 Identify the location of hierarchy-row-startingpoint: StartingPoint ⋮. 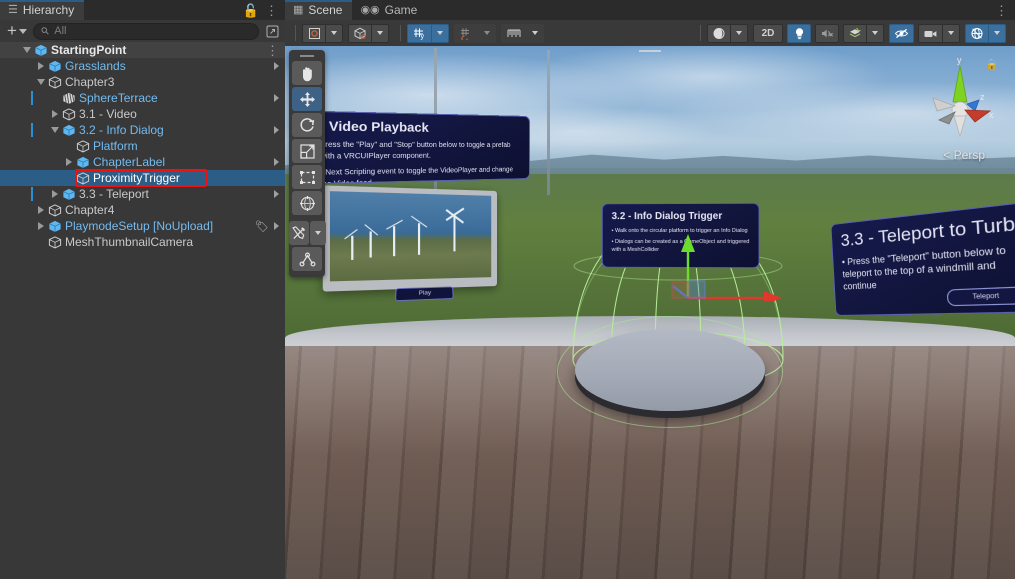
(142, 50).